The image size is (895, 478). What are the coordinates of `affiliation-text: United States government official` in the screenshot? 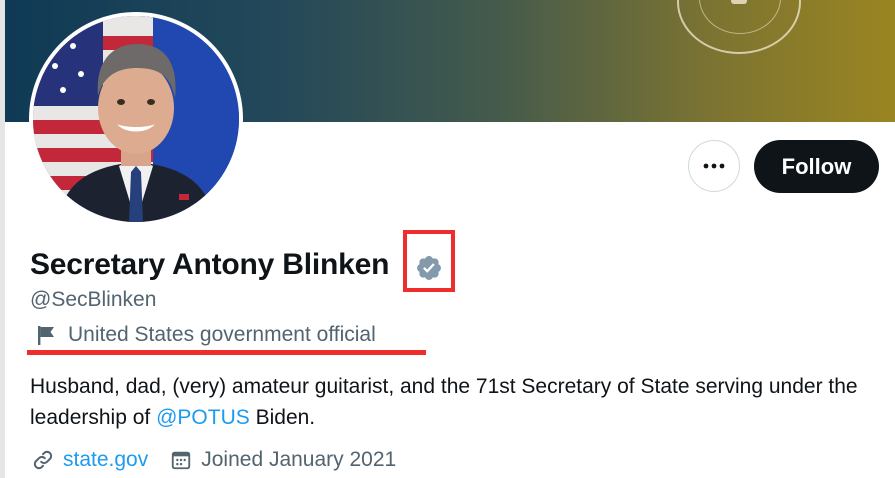 It's located at (222, 334).